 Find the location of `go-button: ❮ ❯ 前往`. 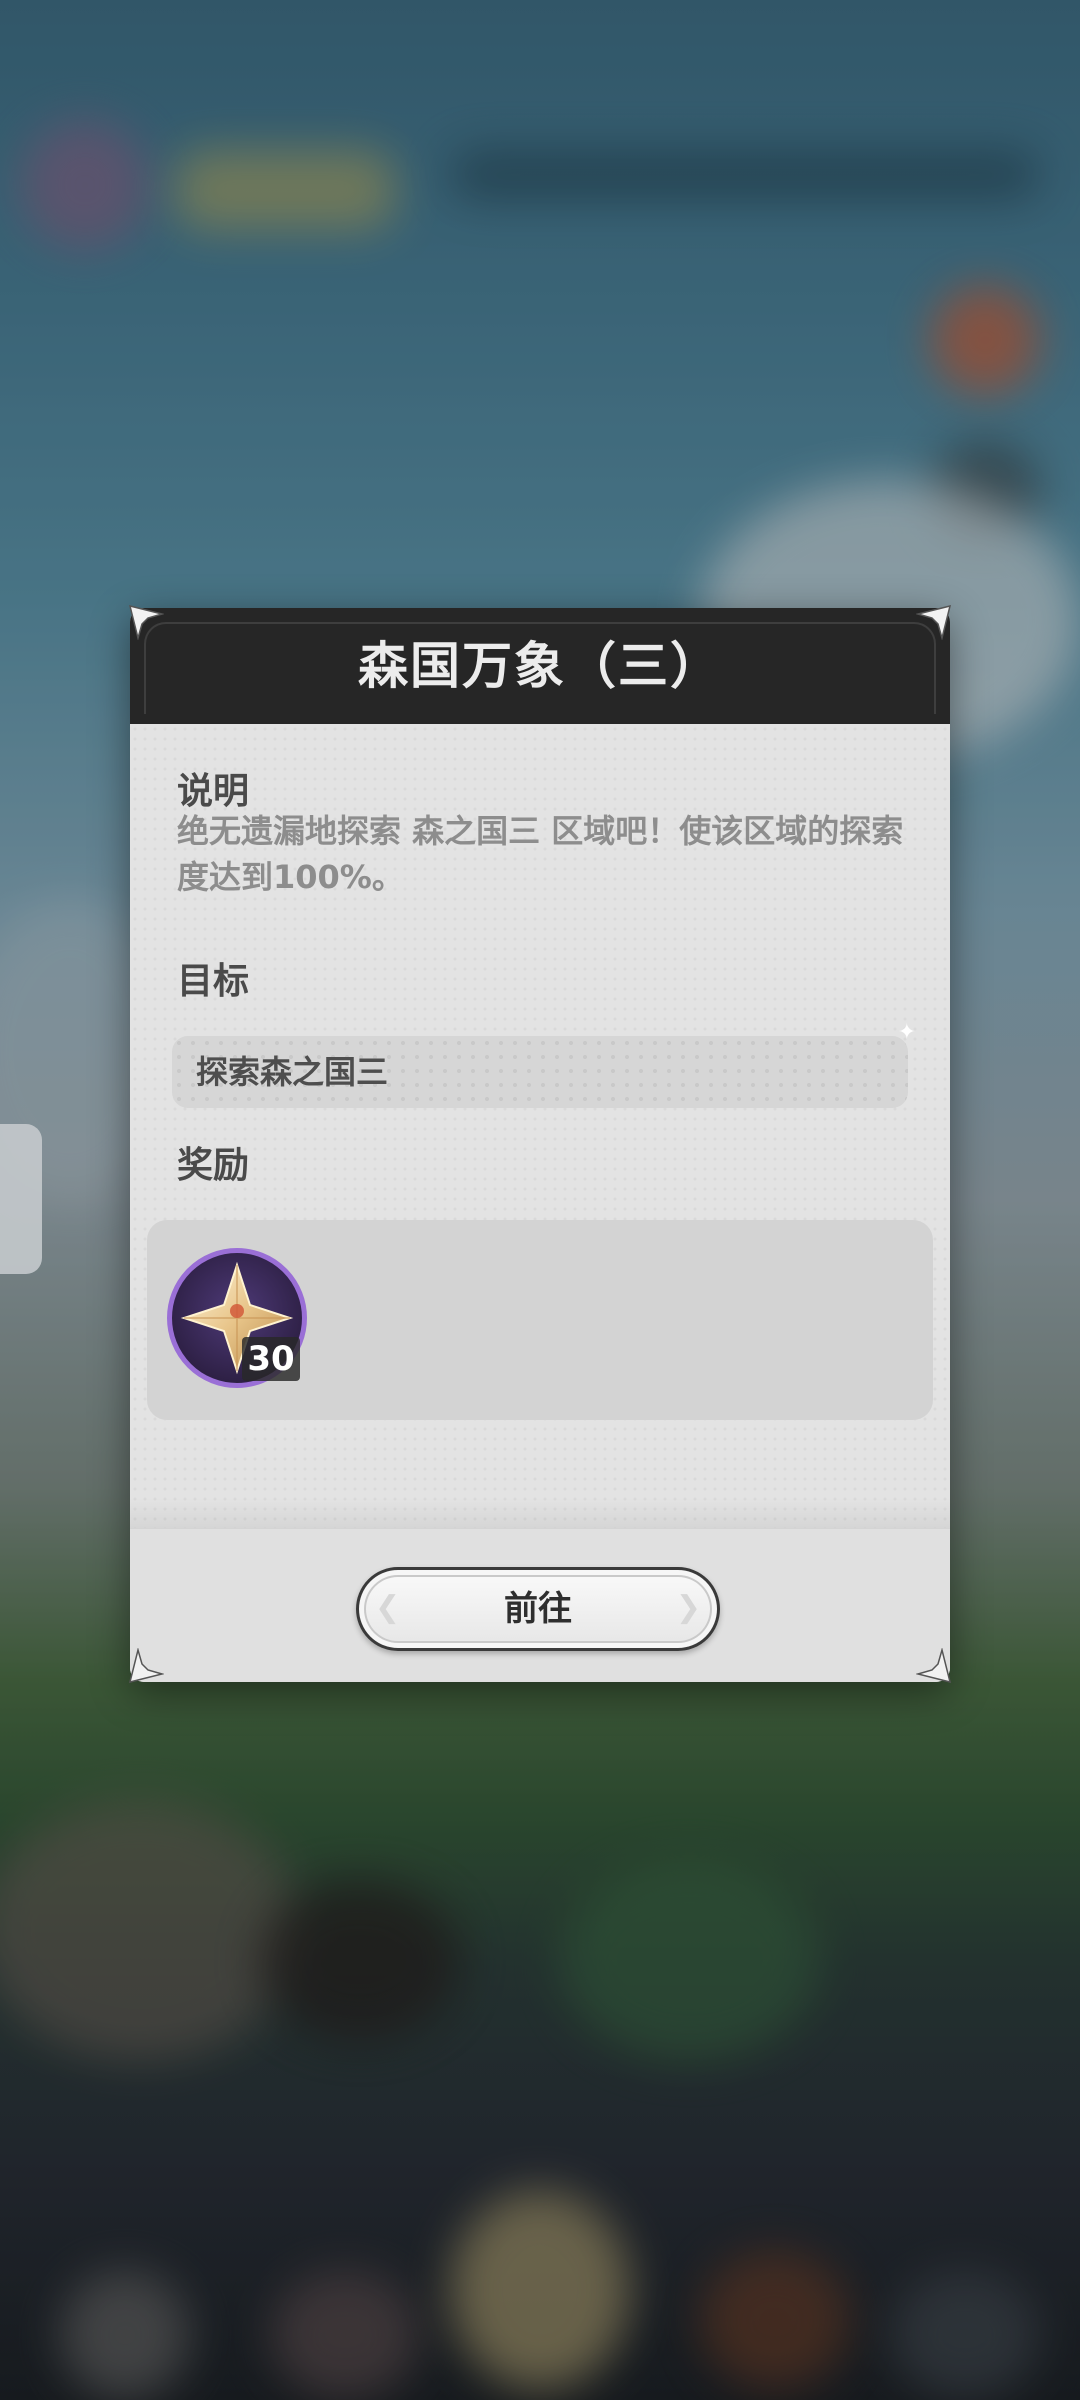

go-button: ❮ ❯ 前往 is located at coordinates (538, 1609).